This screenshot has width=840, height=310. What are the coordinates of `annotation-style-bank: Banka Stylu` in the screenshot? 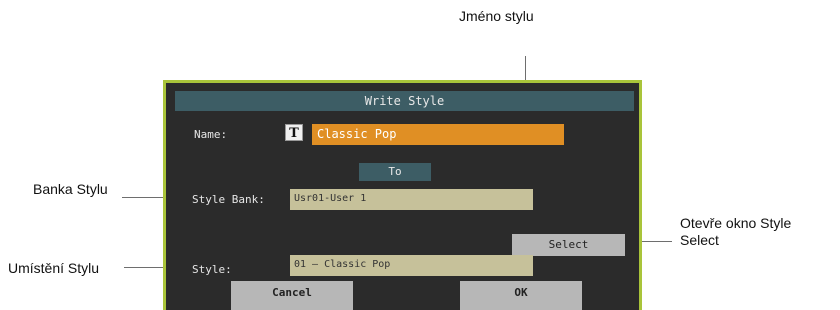 It's located at (70, 189).